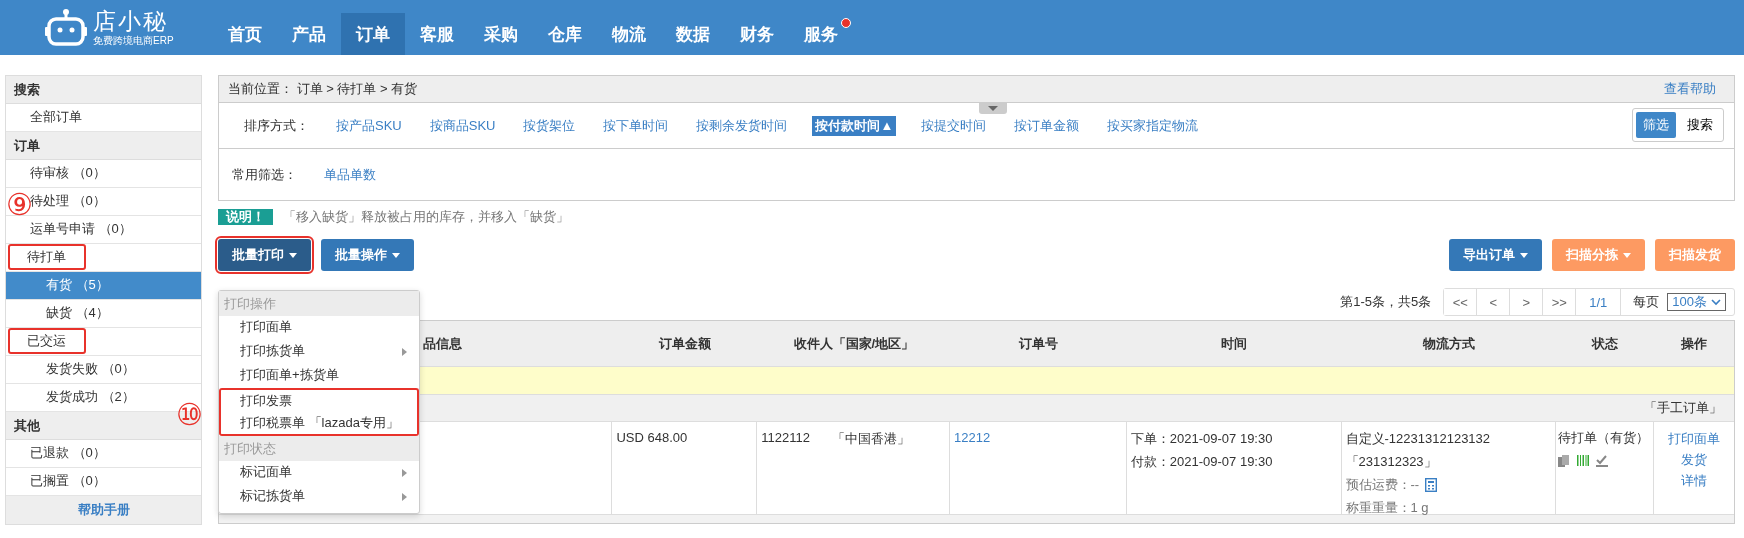 The height and width of the screenshot is (538, 1744). Describe the element at coordinates (1696, 302) in the screenshot. I see `per-page-select: 100条` at that location.